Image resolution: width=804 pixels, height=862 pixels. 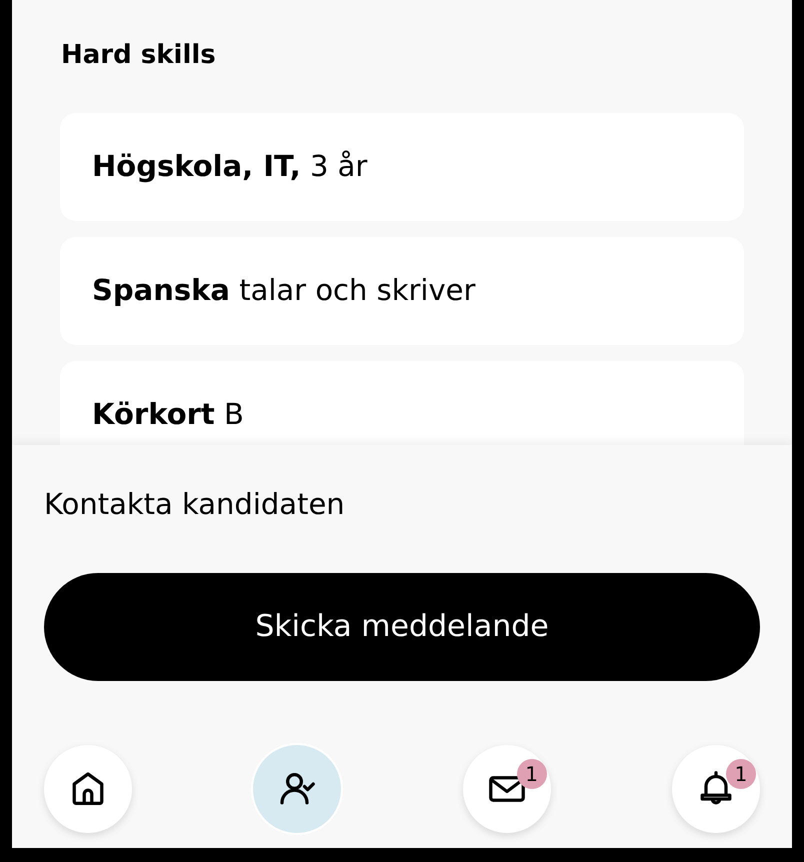 I want to click on send-message-button: Skicka meddelande, so click(x=402, y=626).